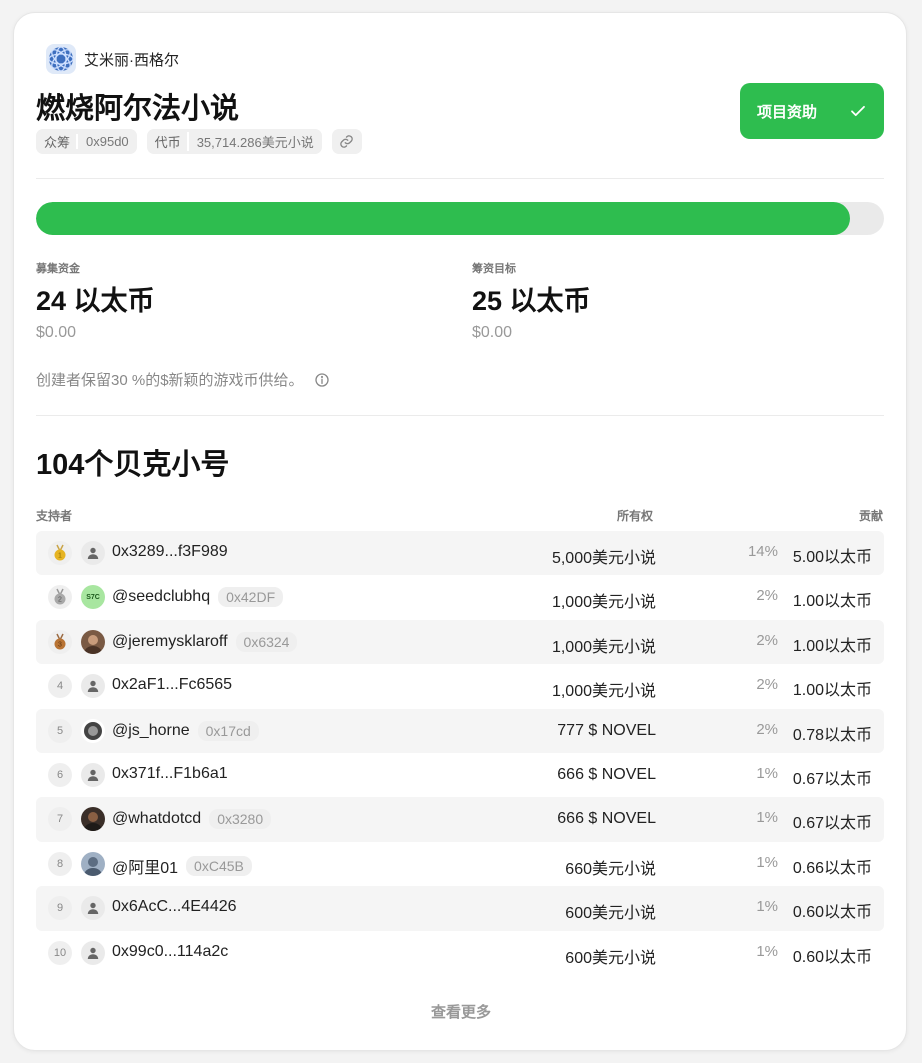 The width and height of the screenshot is (922, 1063). I want to click on contribution-cell: 0.66以太币, so click(832, 868).